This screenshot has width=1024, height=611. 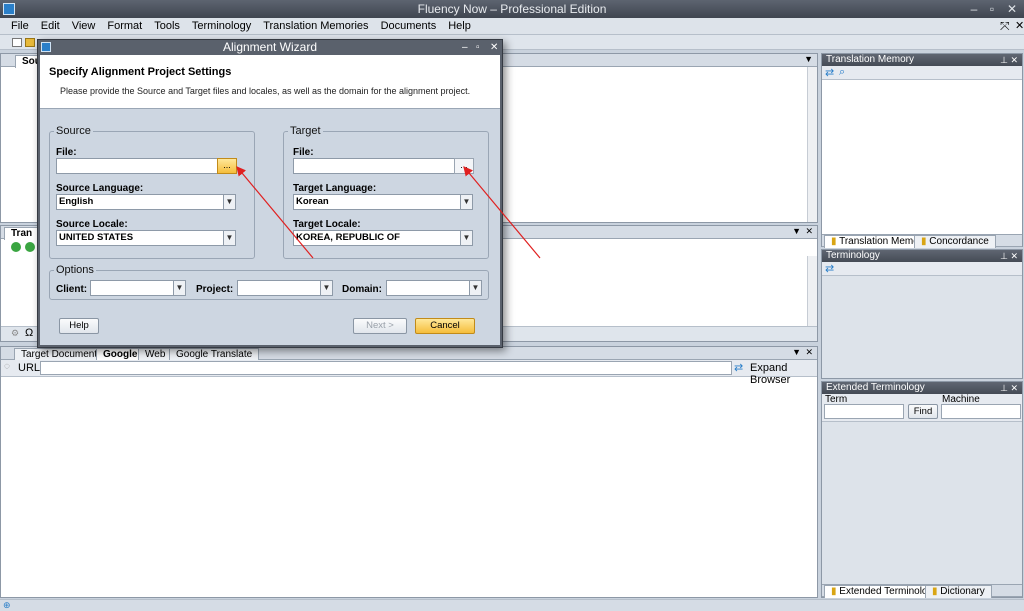 What do you see at coordinates (275, 212) in the screenshot?
I see `annotation-arrow-source` at bounding box center [275, 212].